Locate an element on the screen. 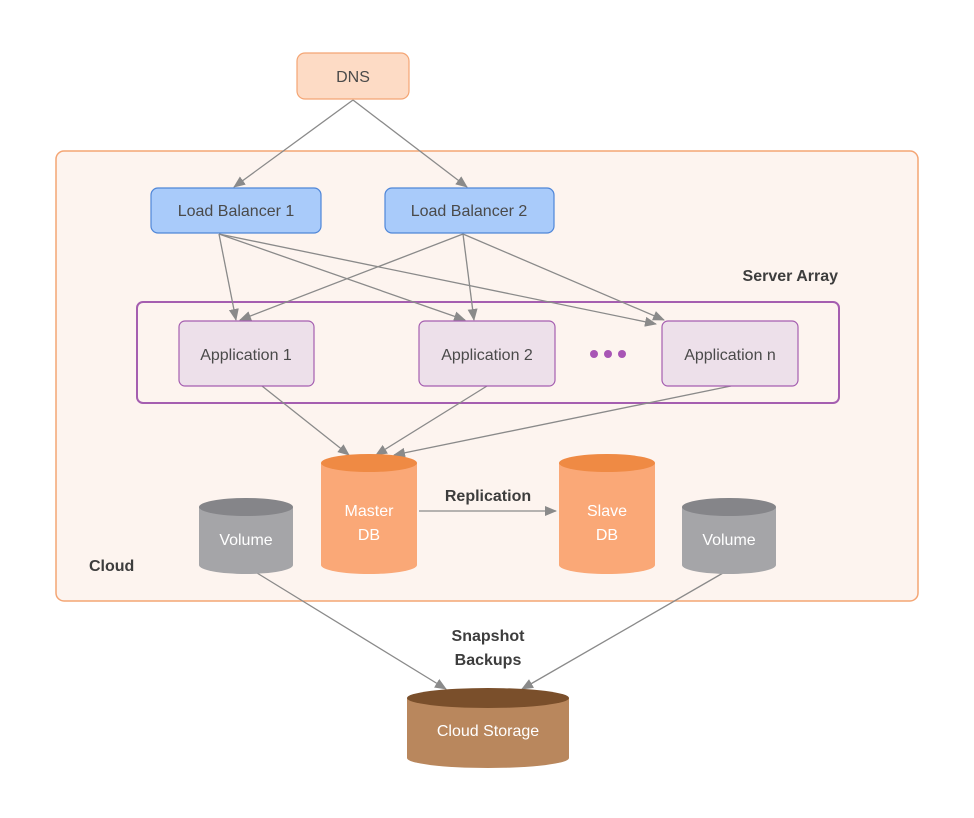  slave-db-label-line1: Slave is located at coordinates (607, 511).